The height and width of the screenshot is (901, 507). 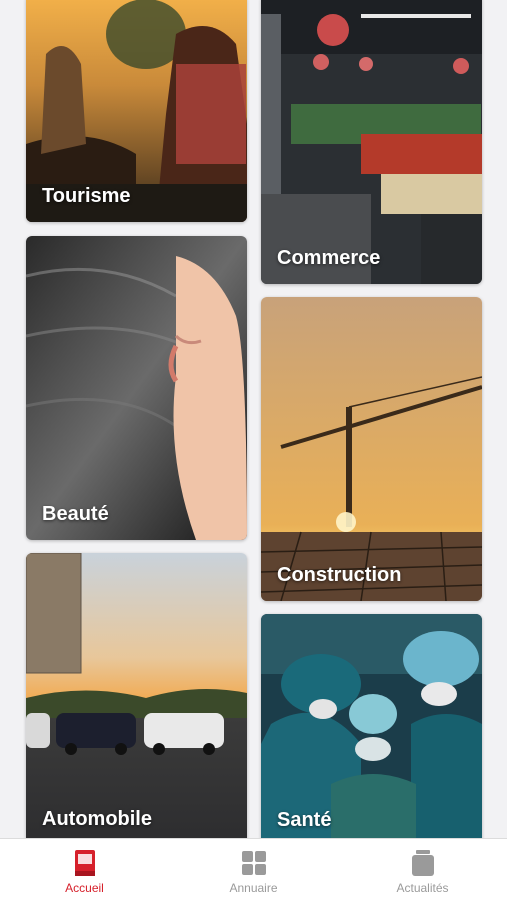 I want to click on category-card-construction: Construction, so click(x=371, y=449).